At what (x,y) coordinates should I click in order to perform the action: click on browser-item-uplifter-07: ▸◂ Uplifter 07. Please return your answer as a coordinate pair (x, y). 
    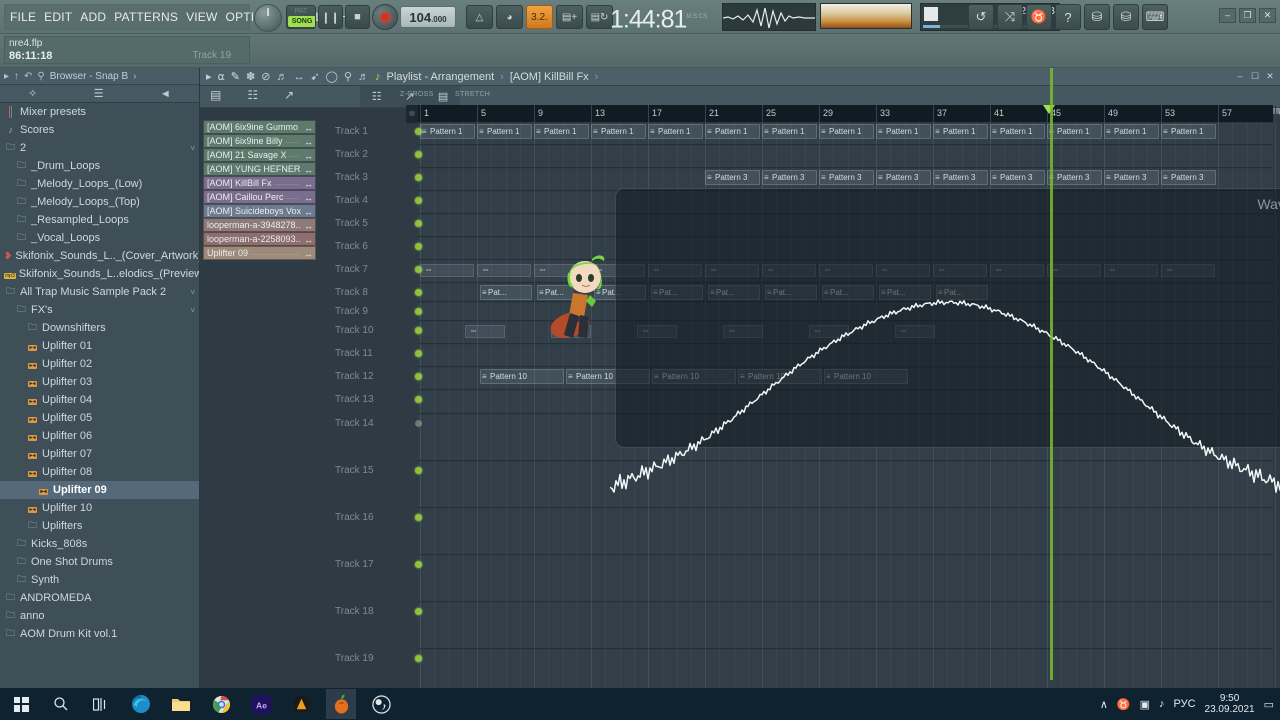
    Looking at the image, I should click on (99, 454).